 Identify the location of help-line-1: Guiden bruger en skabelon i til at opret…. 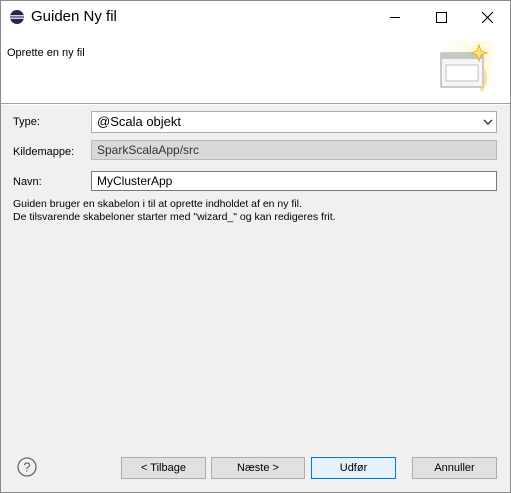
(157, 204).